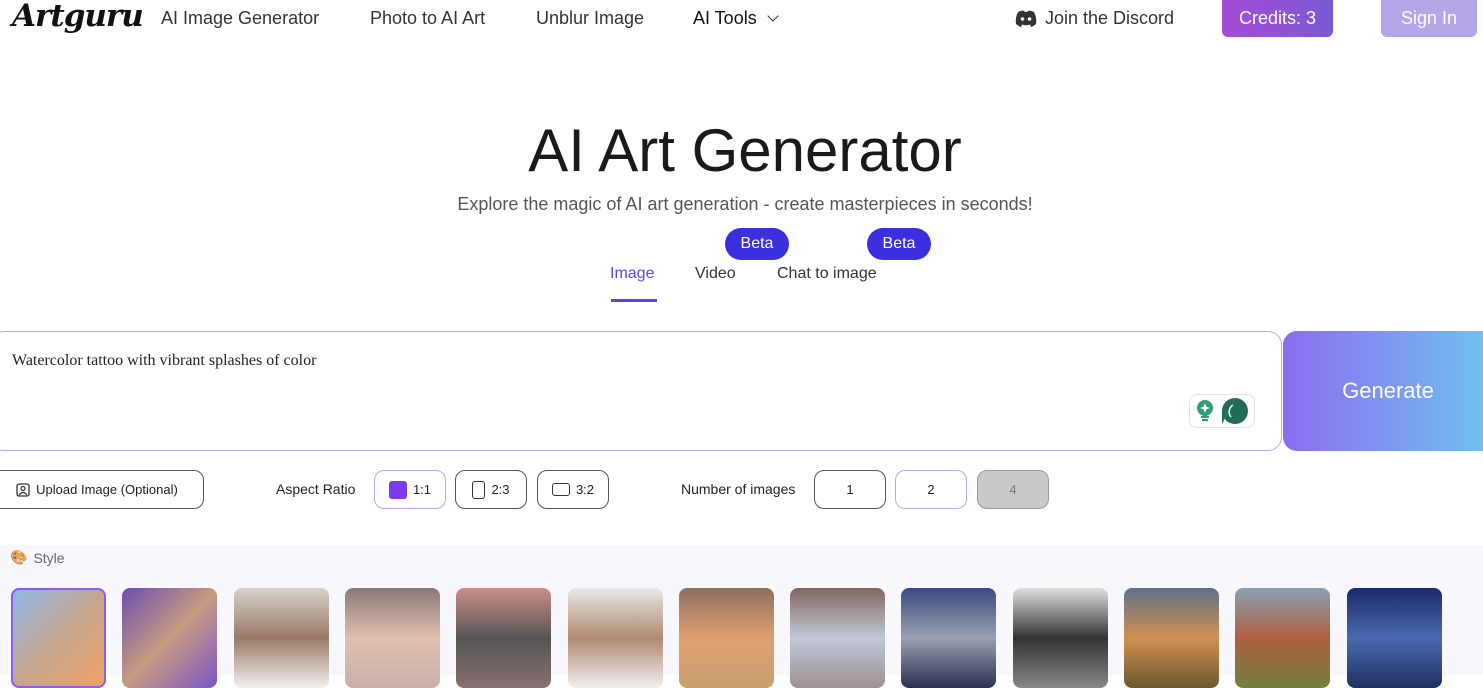  Describe the element at coordinates (773, 16) in the screenshot. I see `chevron-down-icon` at that location.